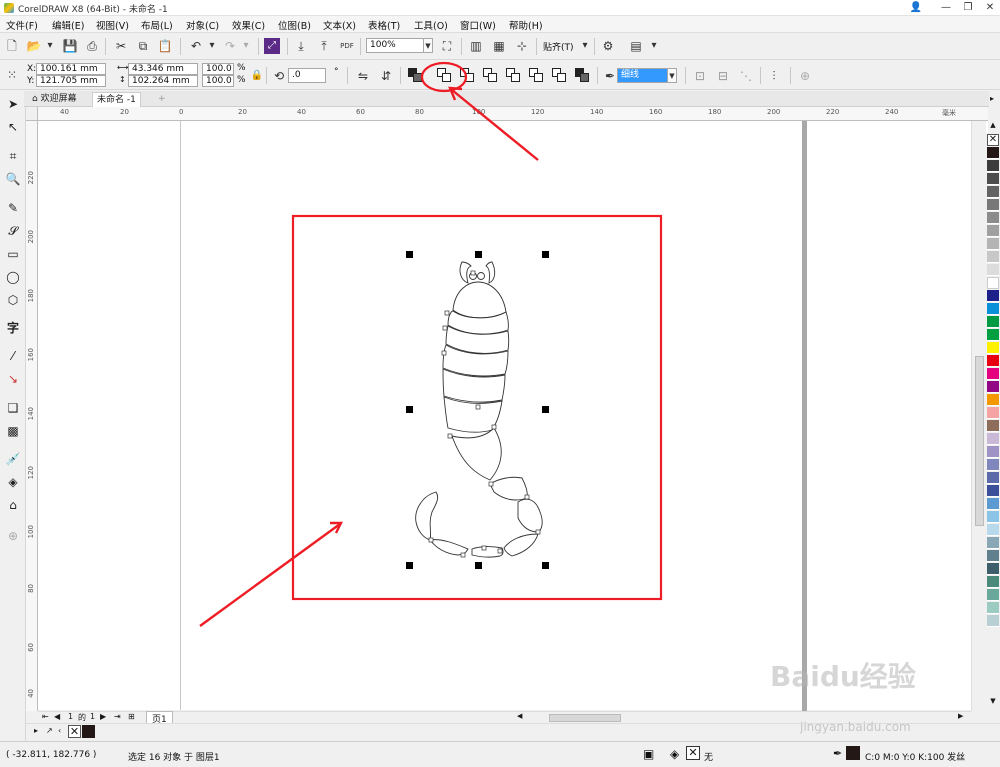 The width and height of the screenshot is (1000, 767). Describe the element at coordinates (13, 379) in the screenshot. I see `connector-tool-icon: ↘` at that location.